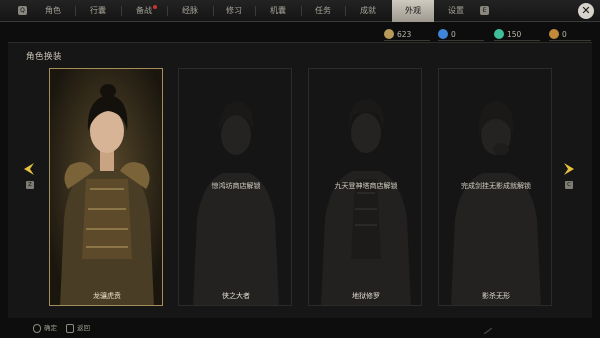 Image resolution: width=600 pixels, height=338 pixels. I want to click on flame-icon, so click(443, 34).